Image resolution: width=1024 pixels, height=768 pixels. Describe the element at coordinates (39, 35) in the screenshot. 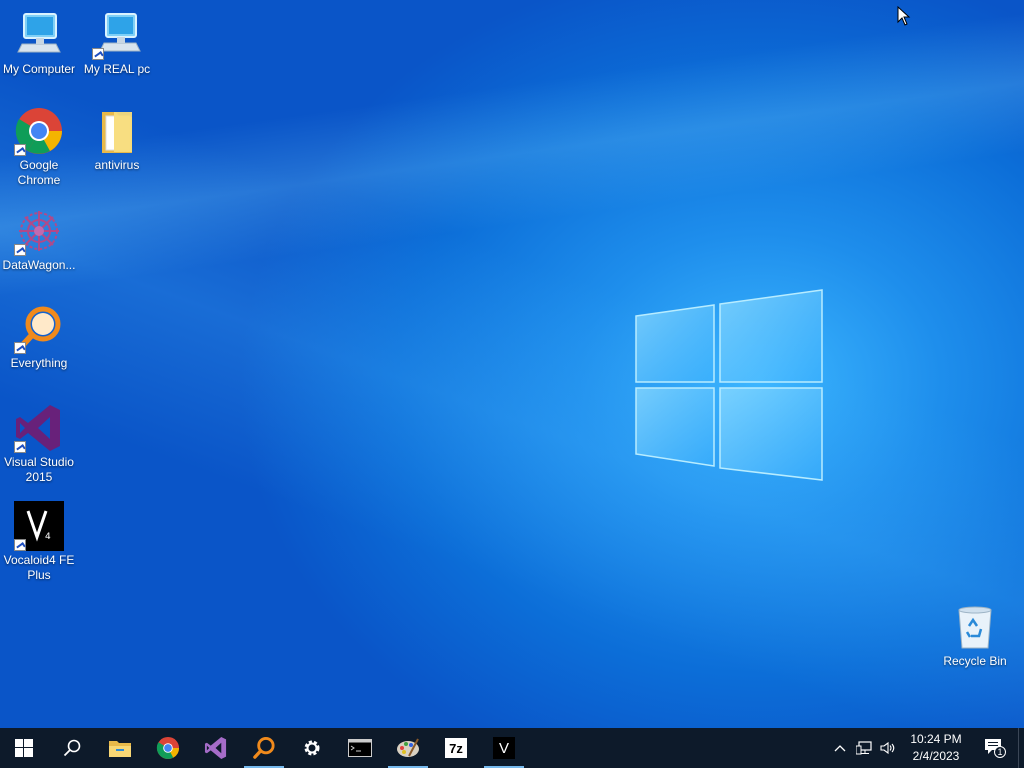

I see `monitor-icon` at that location.